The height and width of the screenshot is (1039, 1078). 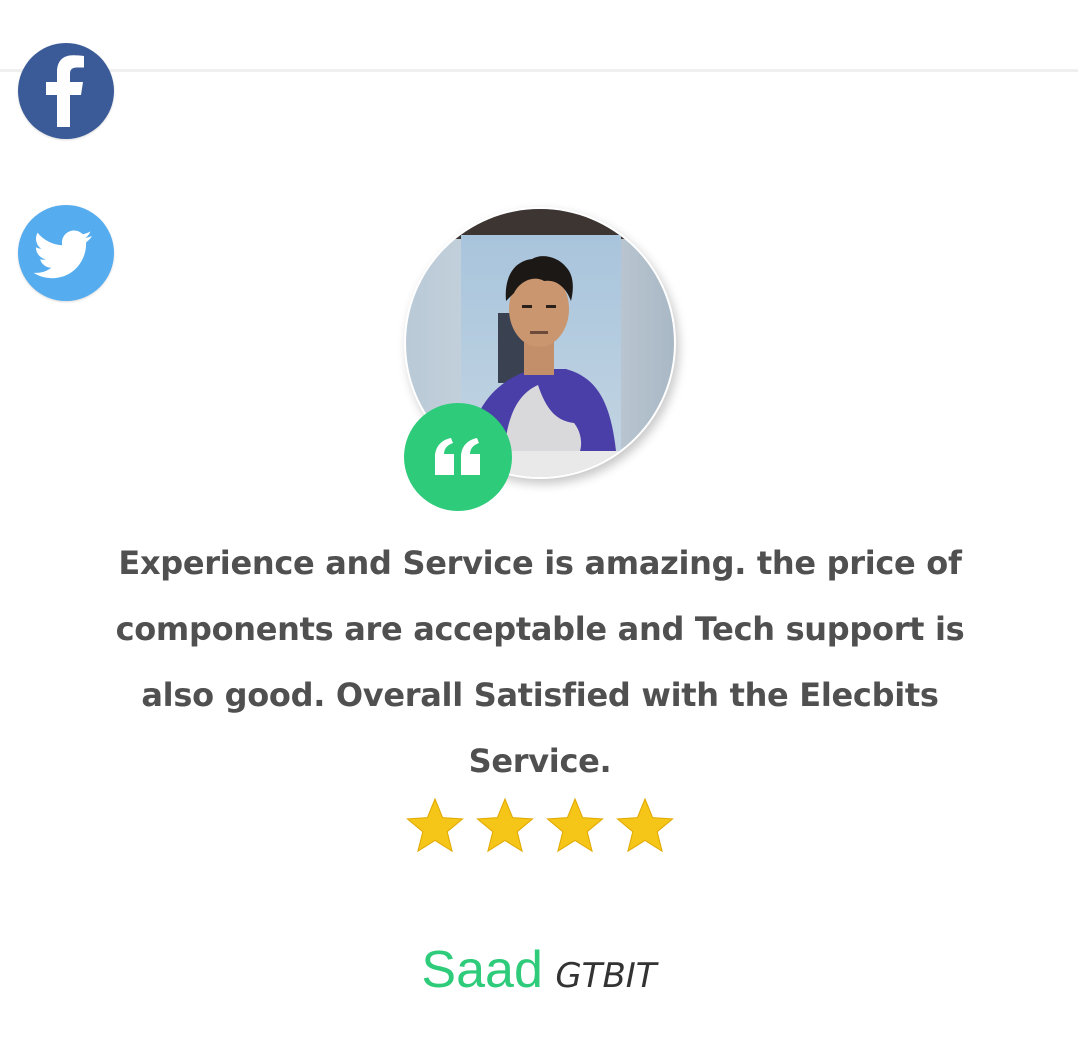 I want to click on quote-icon, so click(x=457, y=456).